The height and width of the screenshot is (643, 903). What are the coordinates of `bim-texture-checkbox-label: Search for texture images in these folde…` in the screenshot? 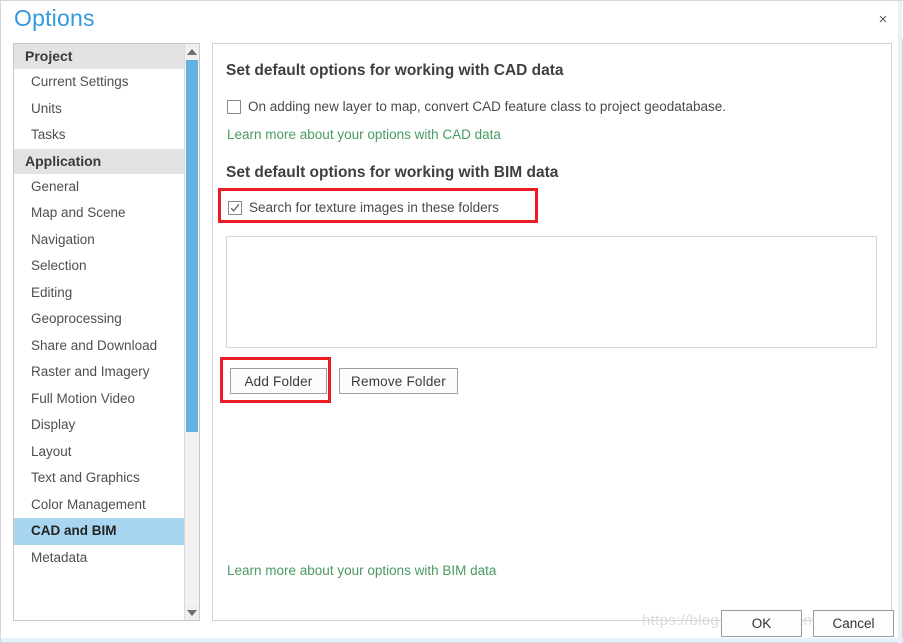 It's located at (374, 207).